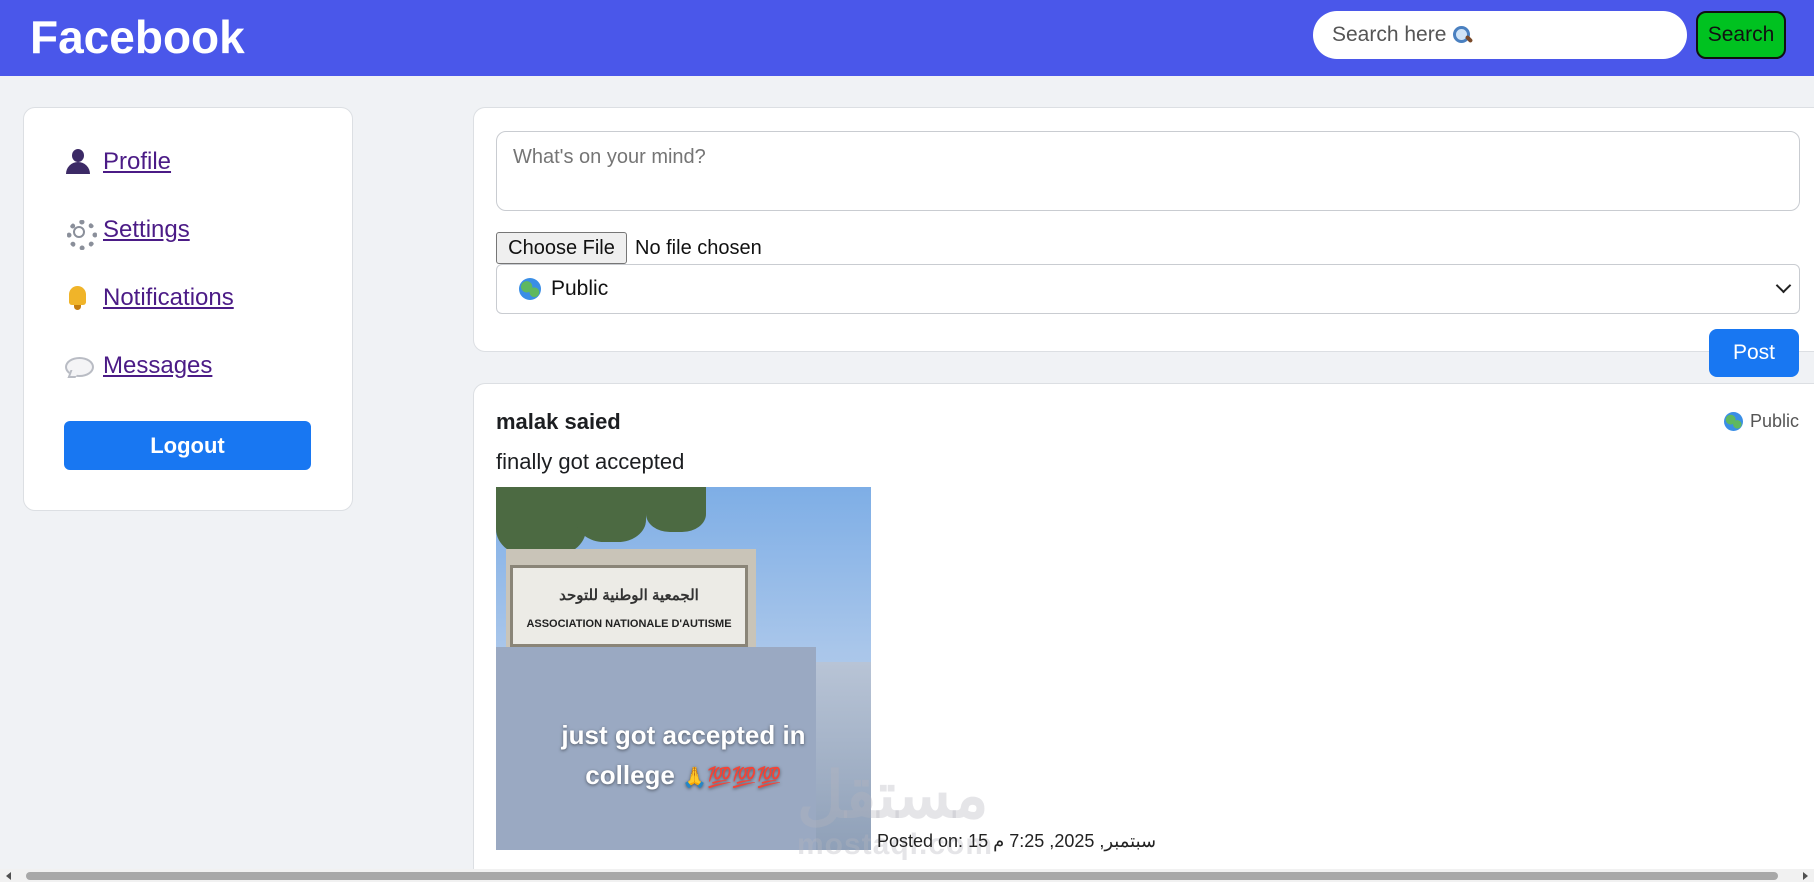 The height and width of the screenshot is (882, 1814). I want to click on post-author: malak saied, so click(558, 422).